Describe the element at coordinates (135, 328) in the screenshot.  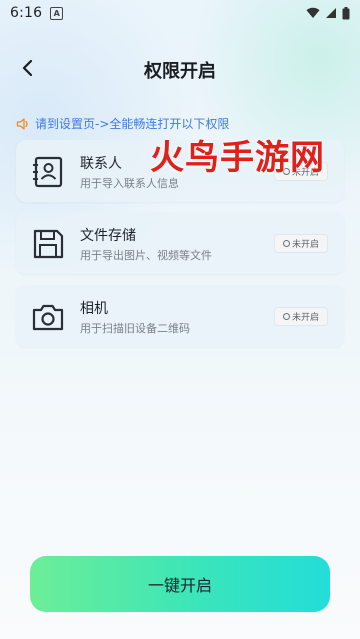
I see `permission-description: 用于扫描旧设备二维码` at that location.